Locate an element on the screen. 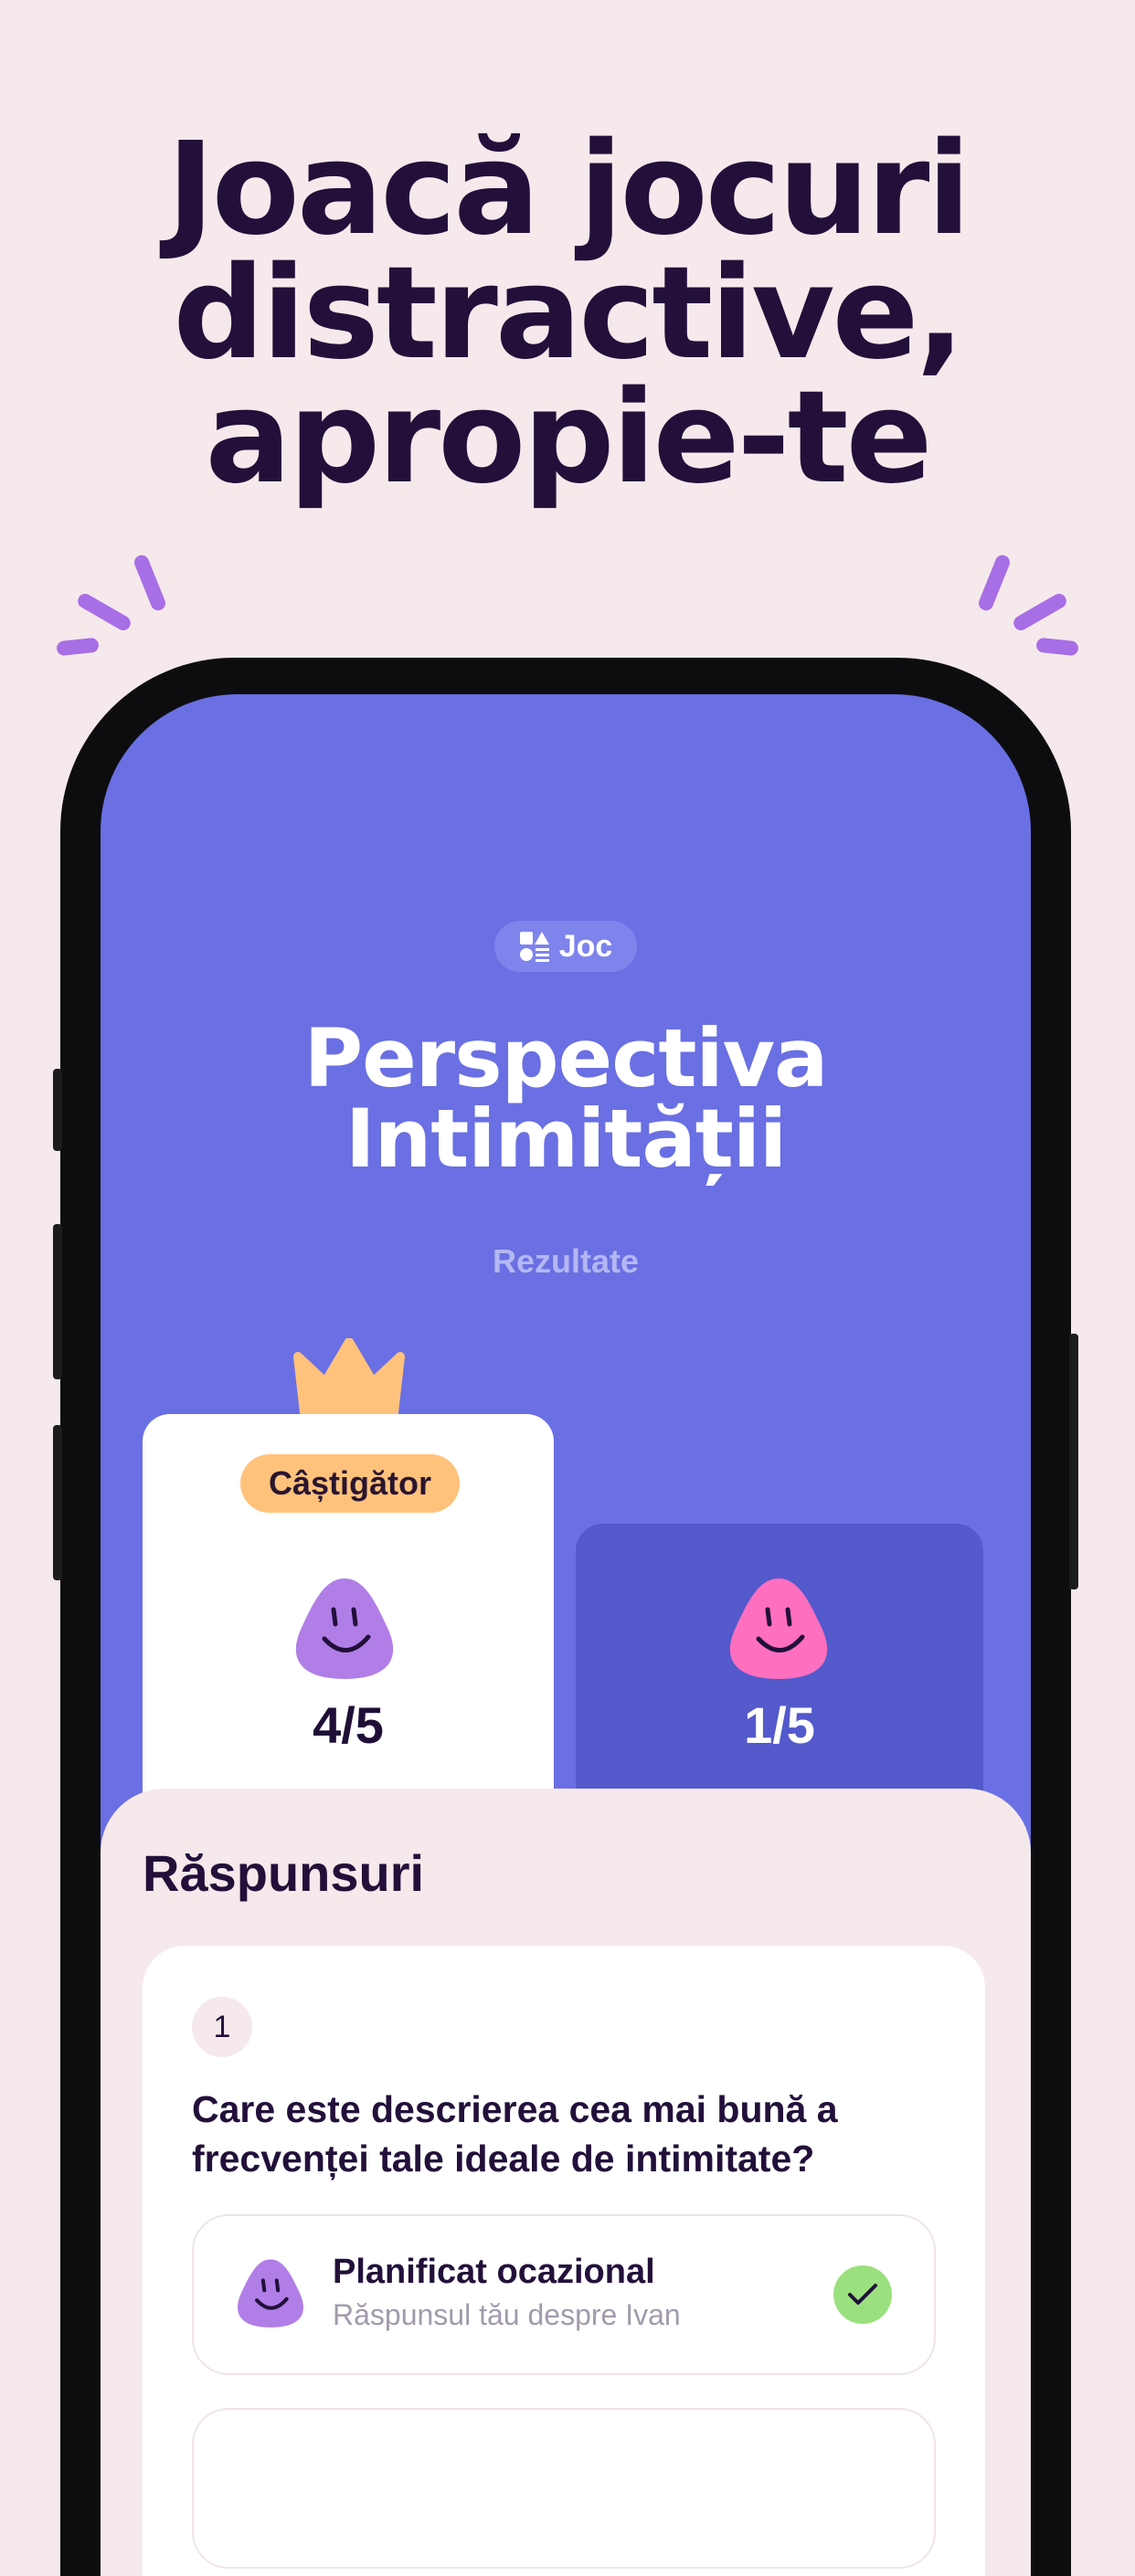  game-pill: Joc is located at coordinates (565, 946).